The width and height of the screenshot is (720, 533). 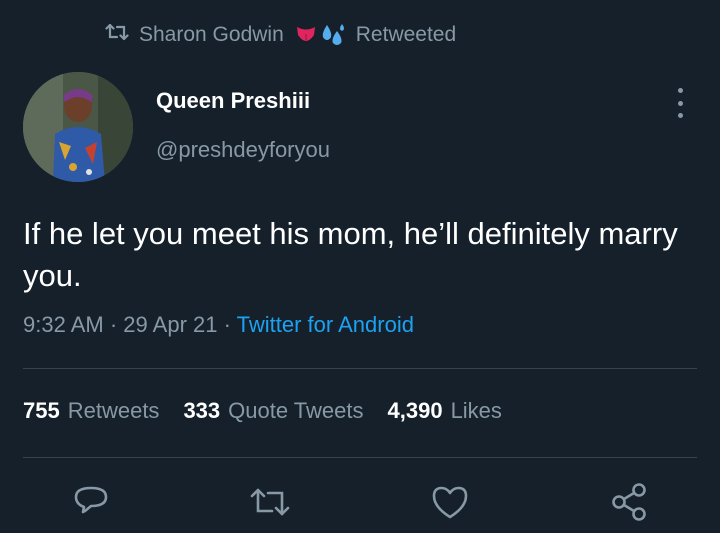 I want to click on reply-icon, so click(x=91, y=502).